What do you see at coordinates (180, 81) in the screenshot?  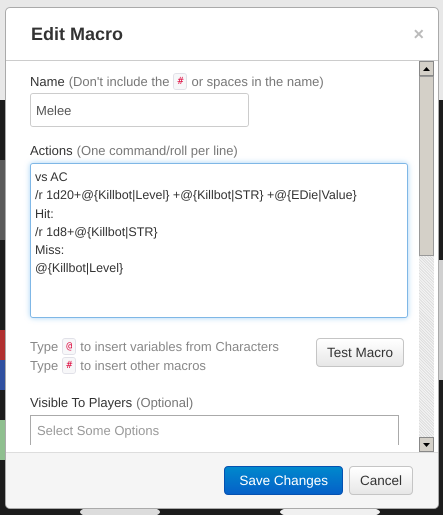 I see `hash-code: #` at bounding box center [180, 81].